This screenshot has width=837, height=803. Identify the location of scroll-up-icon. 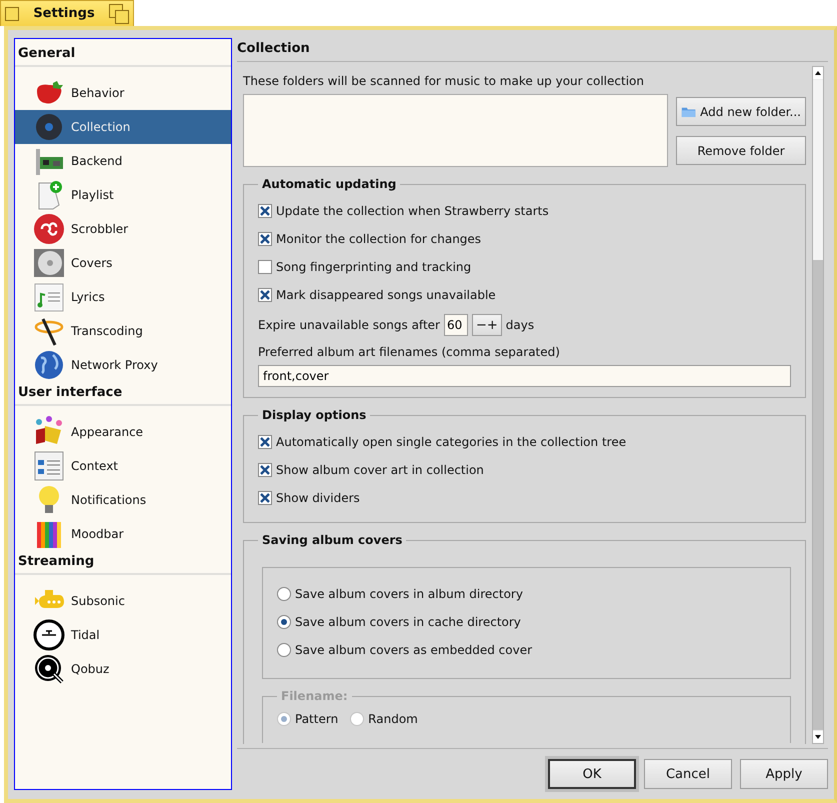
(818, 73).